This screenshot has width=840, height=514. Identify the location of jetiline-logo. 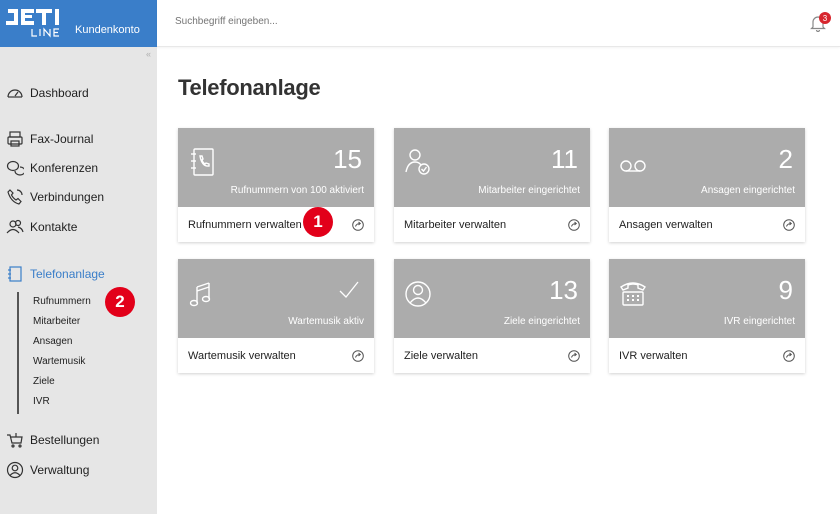
(32, 23).